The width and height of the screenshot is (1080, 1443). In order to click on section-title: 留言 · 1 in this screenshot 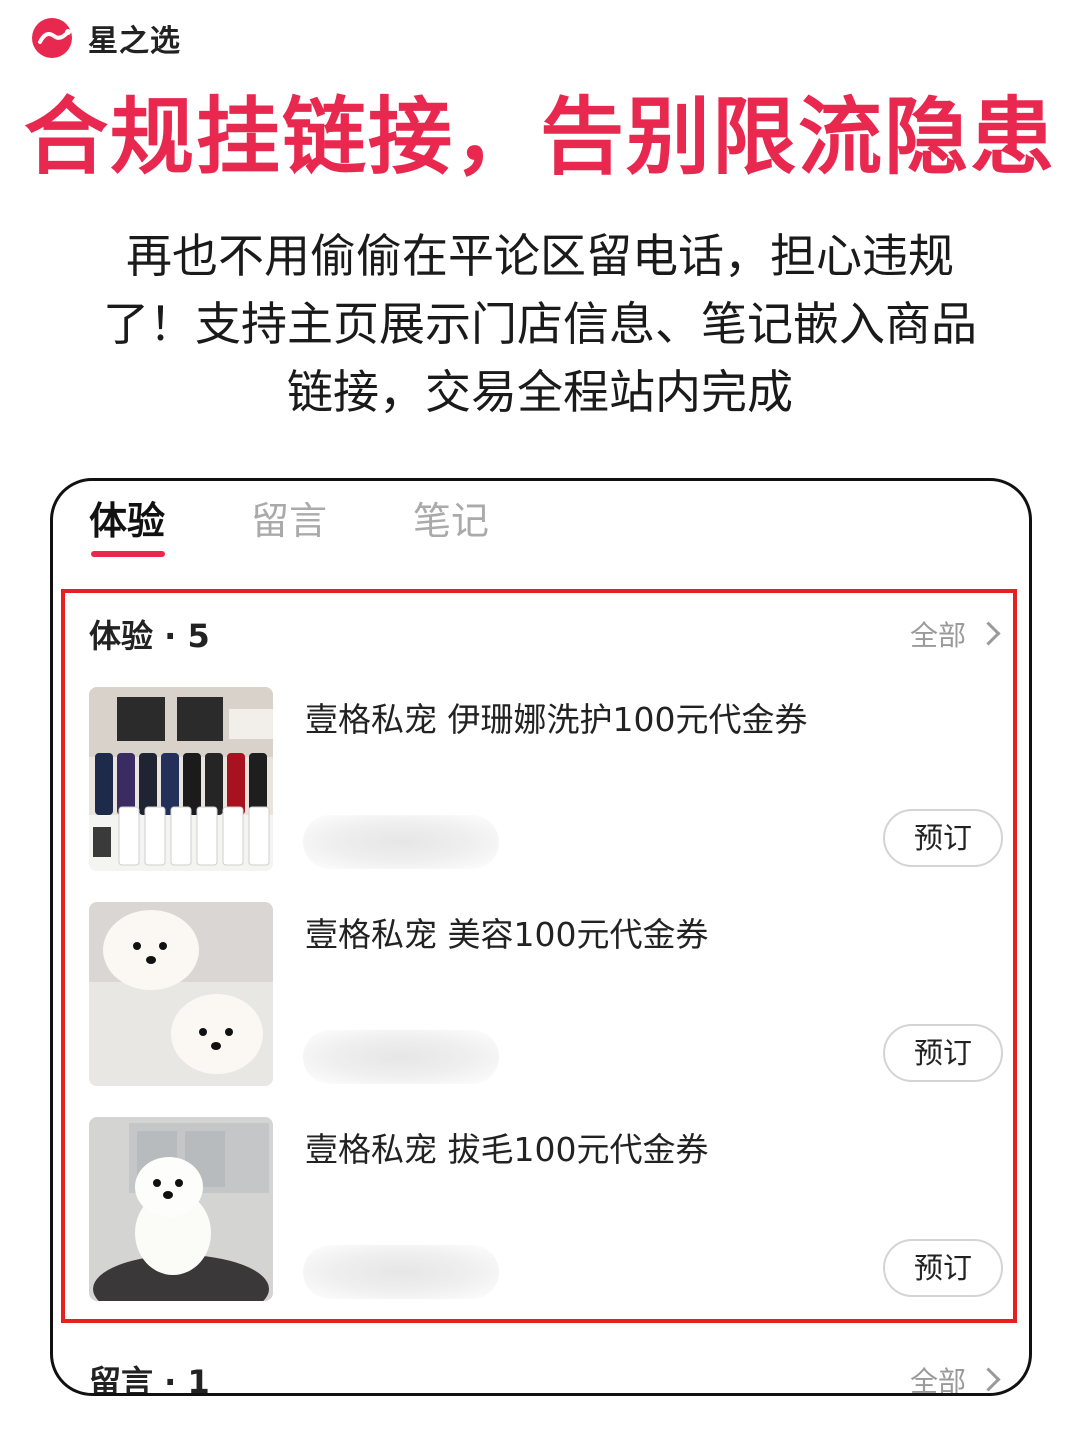, I will do `click(149, 1379)`.